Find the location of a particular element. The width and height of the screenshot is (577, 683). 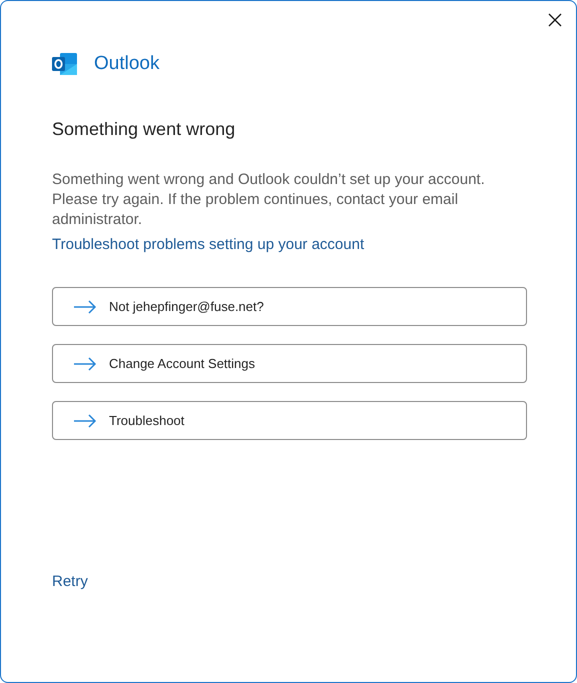

retry-link: Retry is located at coordinates (70, 581).